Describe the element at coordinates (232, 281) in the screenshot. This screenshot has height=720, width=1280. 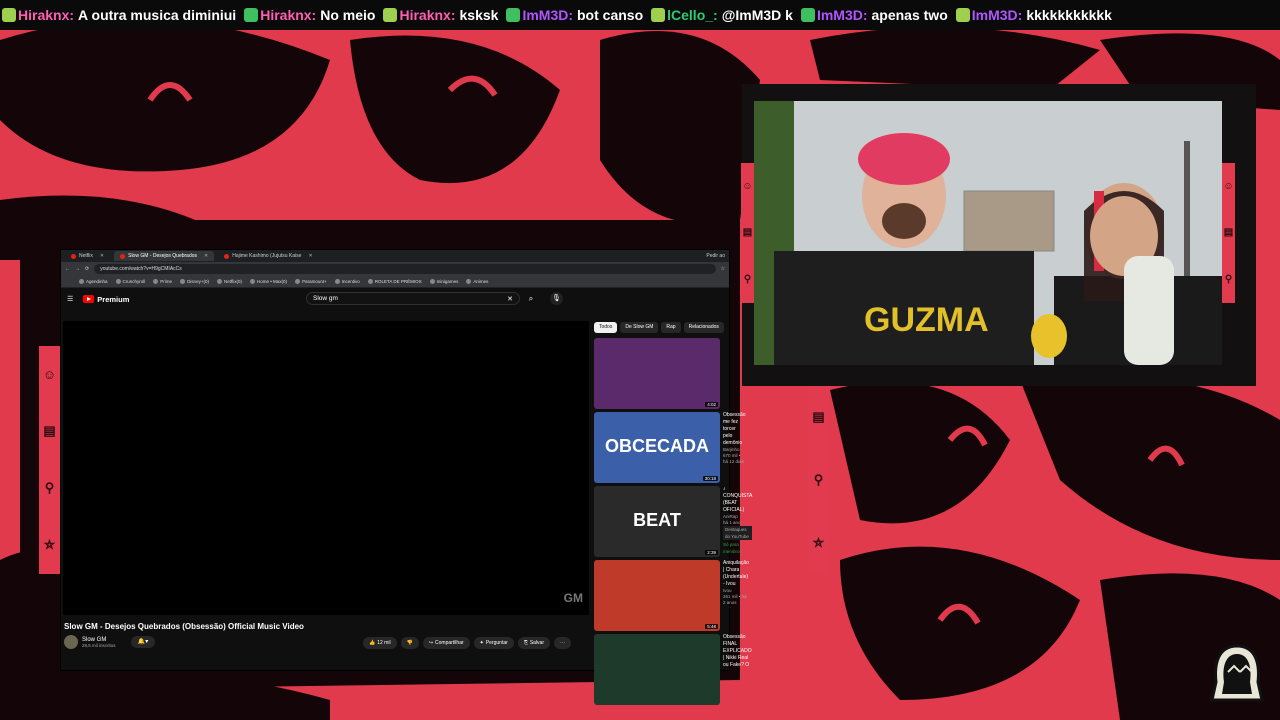
I see `bookmark-label: Netflix(0)` at that location.